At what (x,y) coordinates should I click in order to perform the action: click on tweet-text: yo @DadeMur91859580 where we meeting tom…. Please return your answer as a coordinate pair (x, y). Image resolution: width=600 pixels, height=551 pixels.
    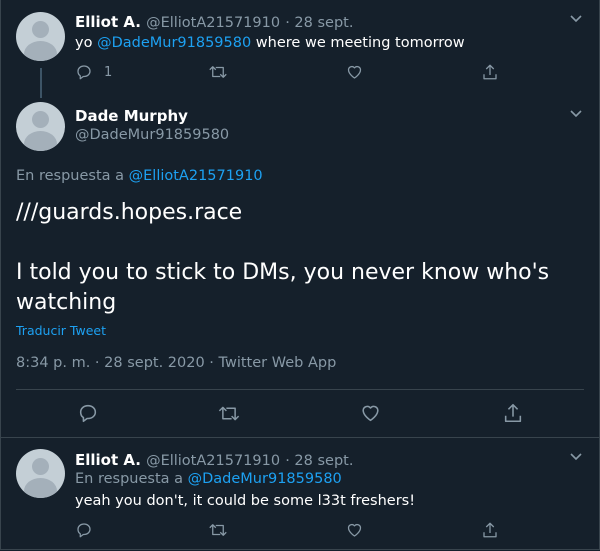
    Looking at the image, I should click on (270, 43).